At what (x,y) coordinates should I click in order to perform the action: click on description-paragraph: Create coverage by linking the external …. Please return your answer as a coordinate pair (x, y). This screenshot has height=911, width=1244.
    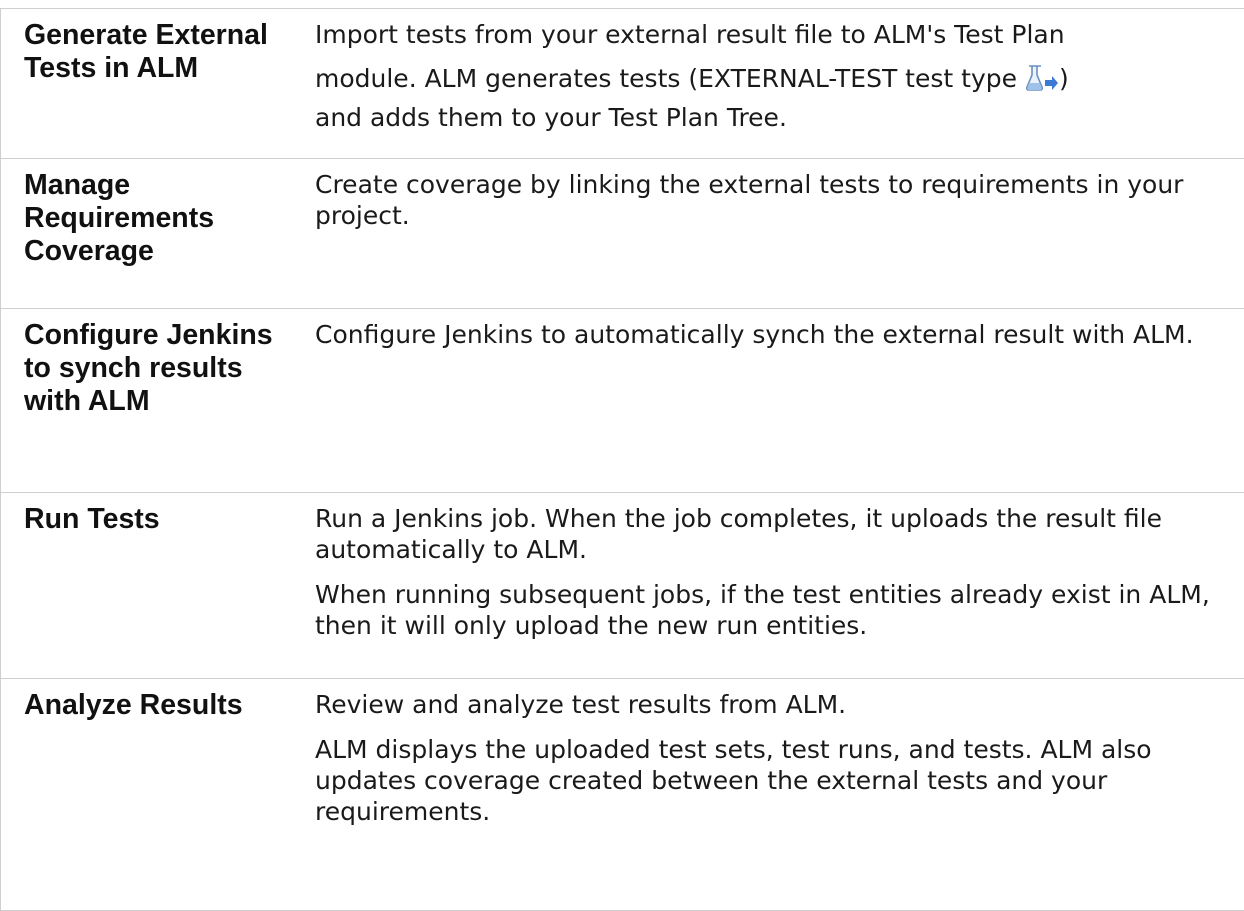
    Looking at the image, I should click on (777, 200).